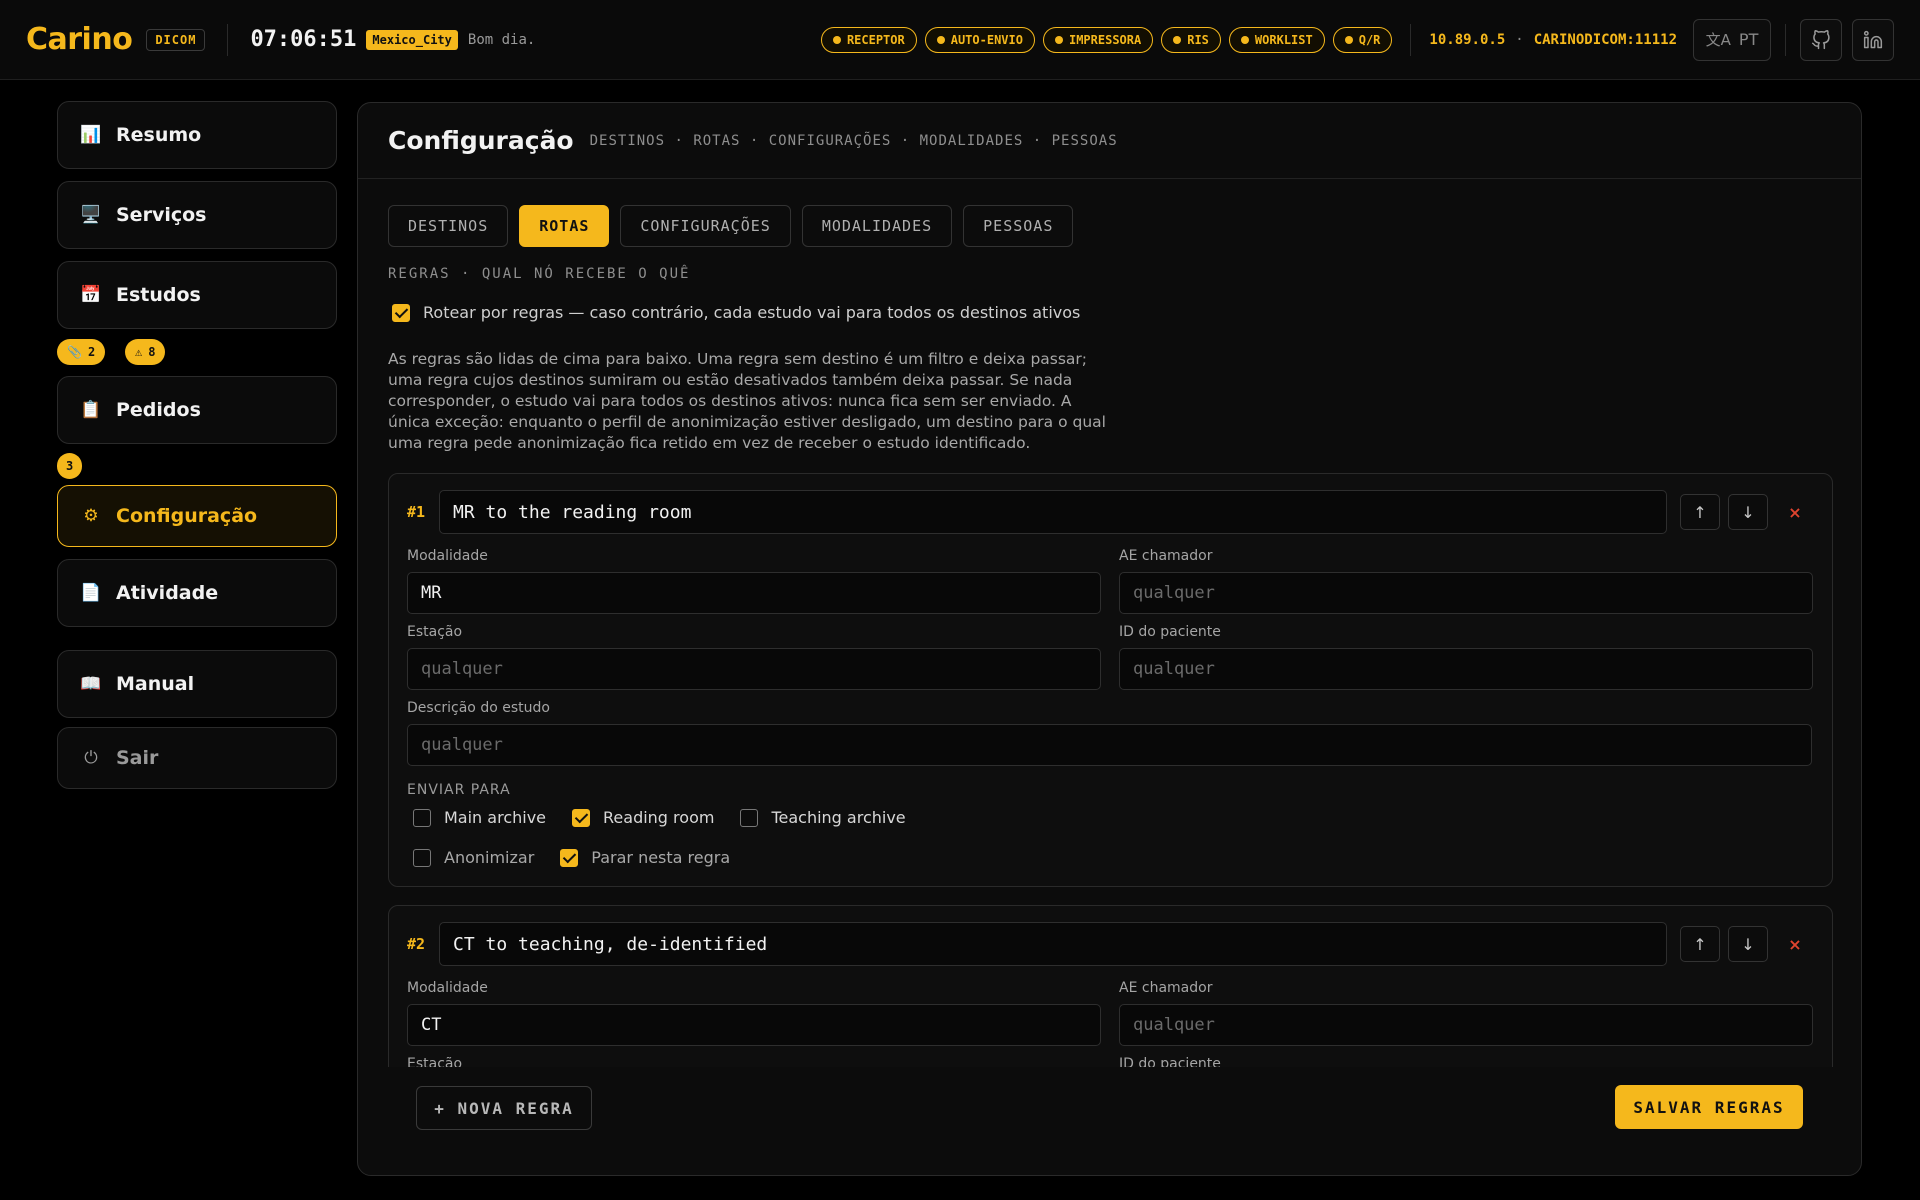 The width and height of the screenshot is (1920, 1200). I want to click on arrow-up-icon: ↑, so click(1700, 512).